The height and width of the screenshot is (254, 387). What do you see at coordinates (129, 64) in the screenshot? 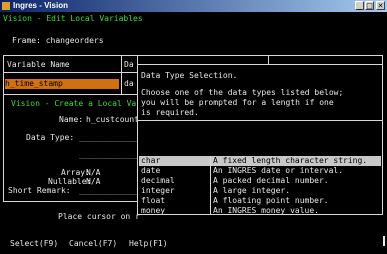
I see `column-header-data-type: Da` at bounding box center [129, 64].